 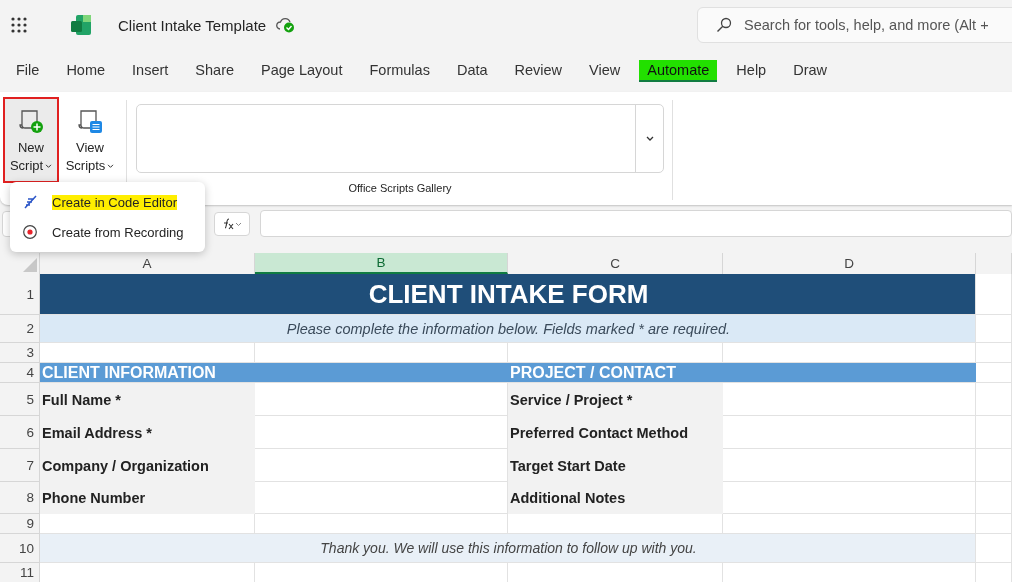 What do you see at coordinates (31, 121) in the screenshot?
I see `script-plus-icon` at bounding box center [31, 121].